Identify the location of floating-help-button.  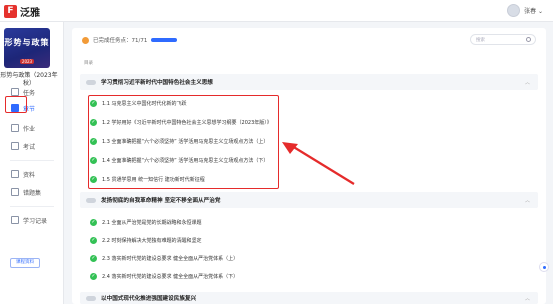
(544, 267).